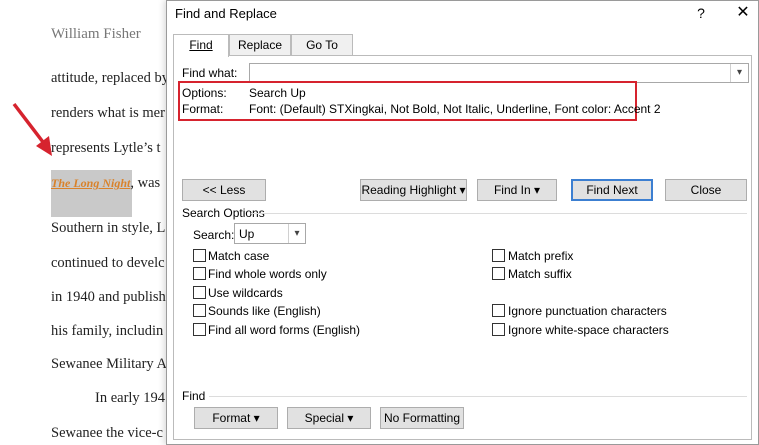  Describe the element at coordinates (499, 73) in the screenshot. I see `find-what-input: ▾` at that location.